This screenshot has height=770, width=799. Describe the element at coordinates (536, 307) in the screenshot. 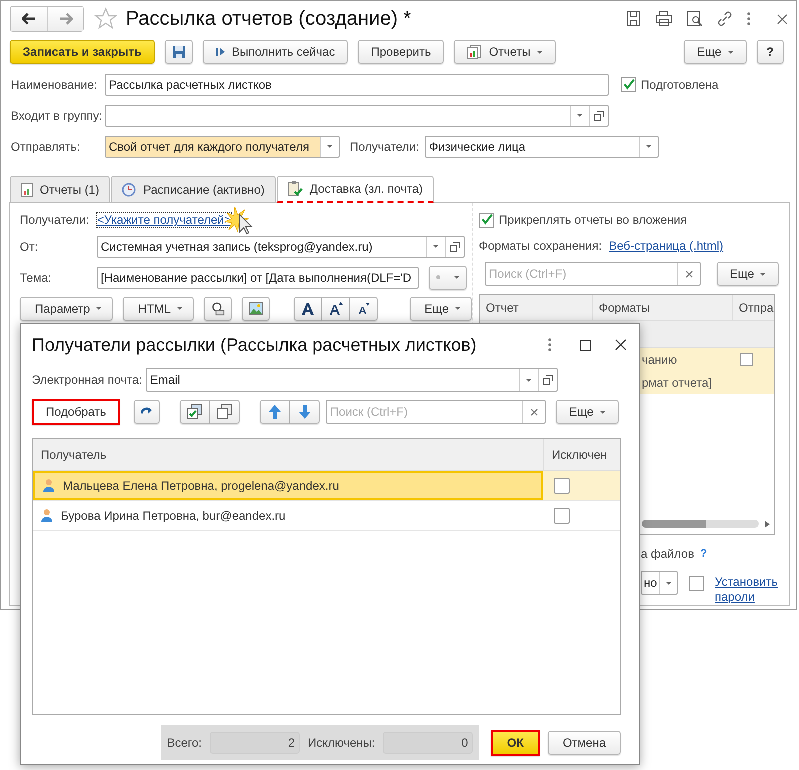

I see `column-header: Отчет` at that location.